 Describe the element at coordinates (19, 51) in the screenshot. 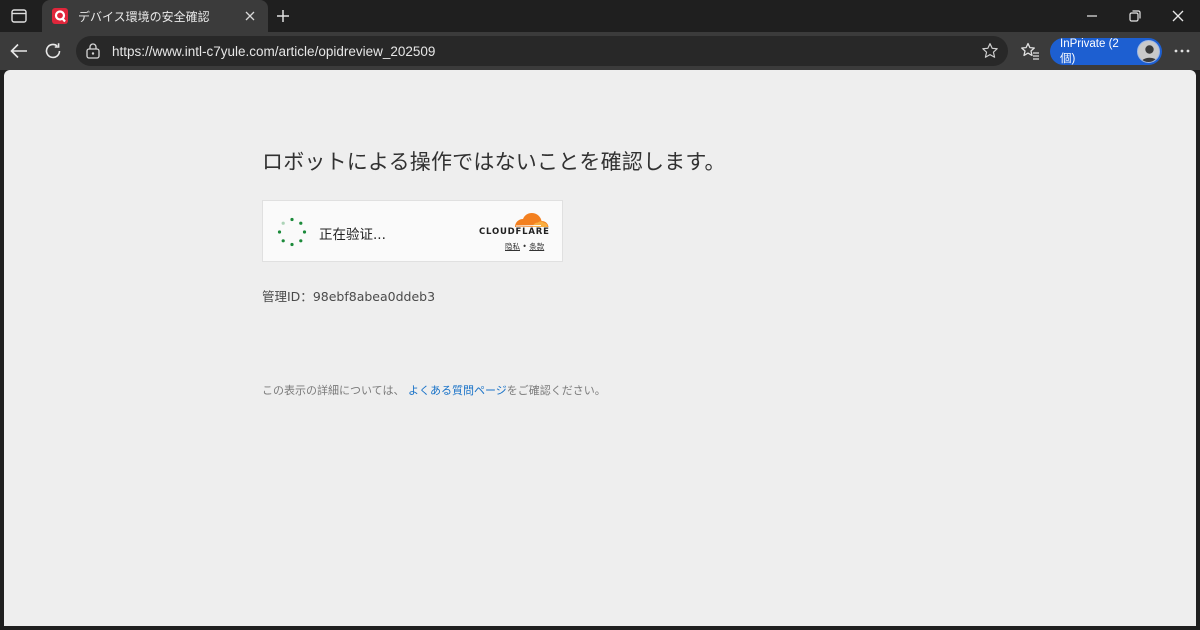

I see `back-arrow-icon` at that location.